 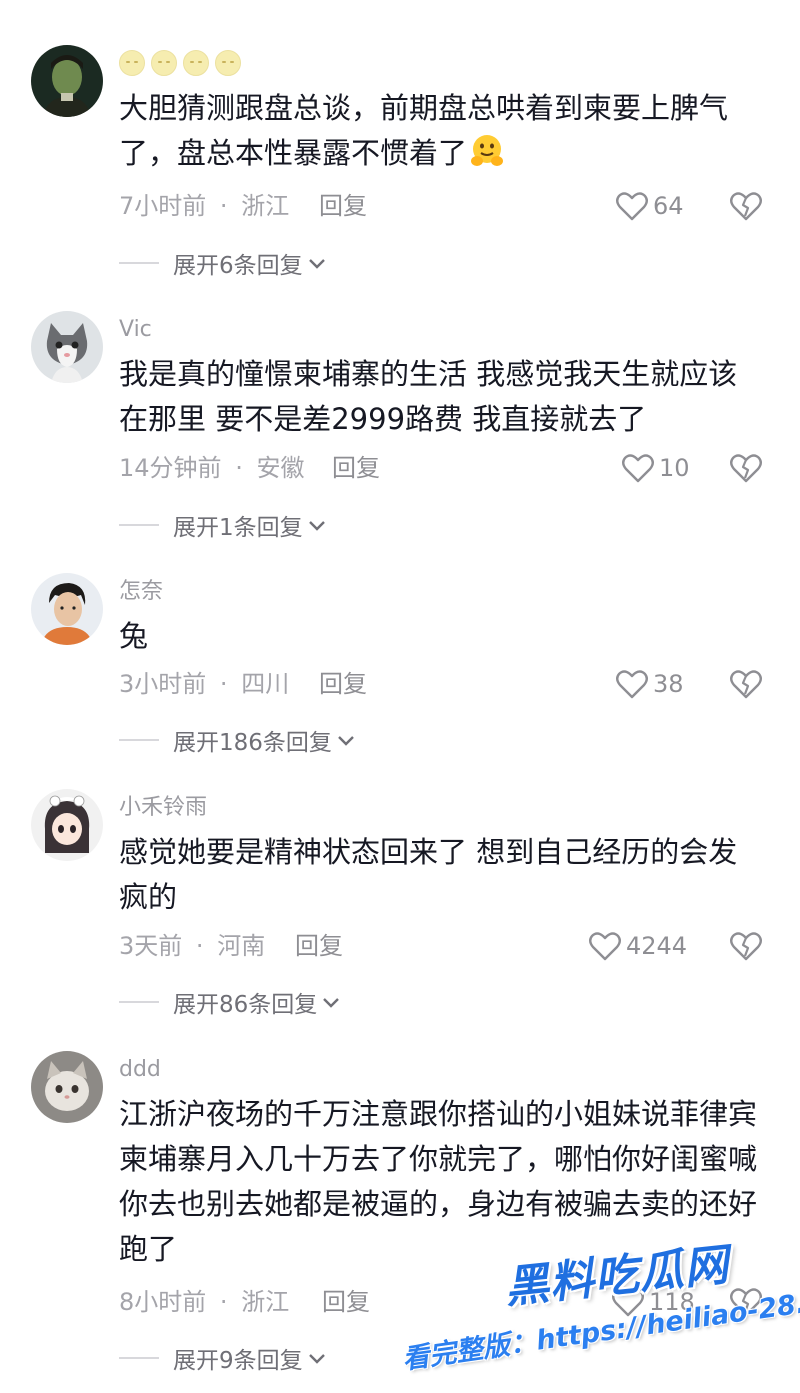 I want to click on comment-time: 7小时前, so click(x=163, y=206).